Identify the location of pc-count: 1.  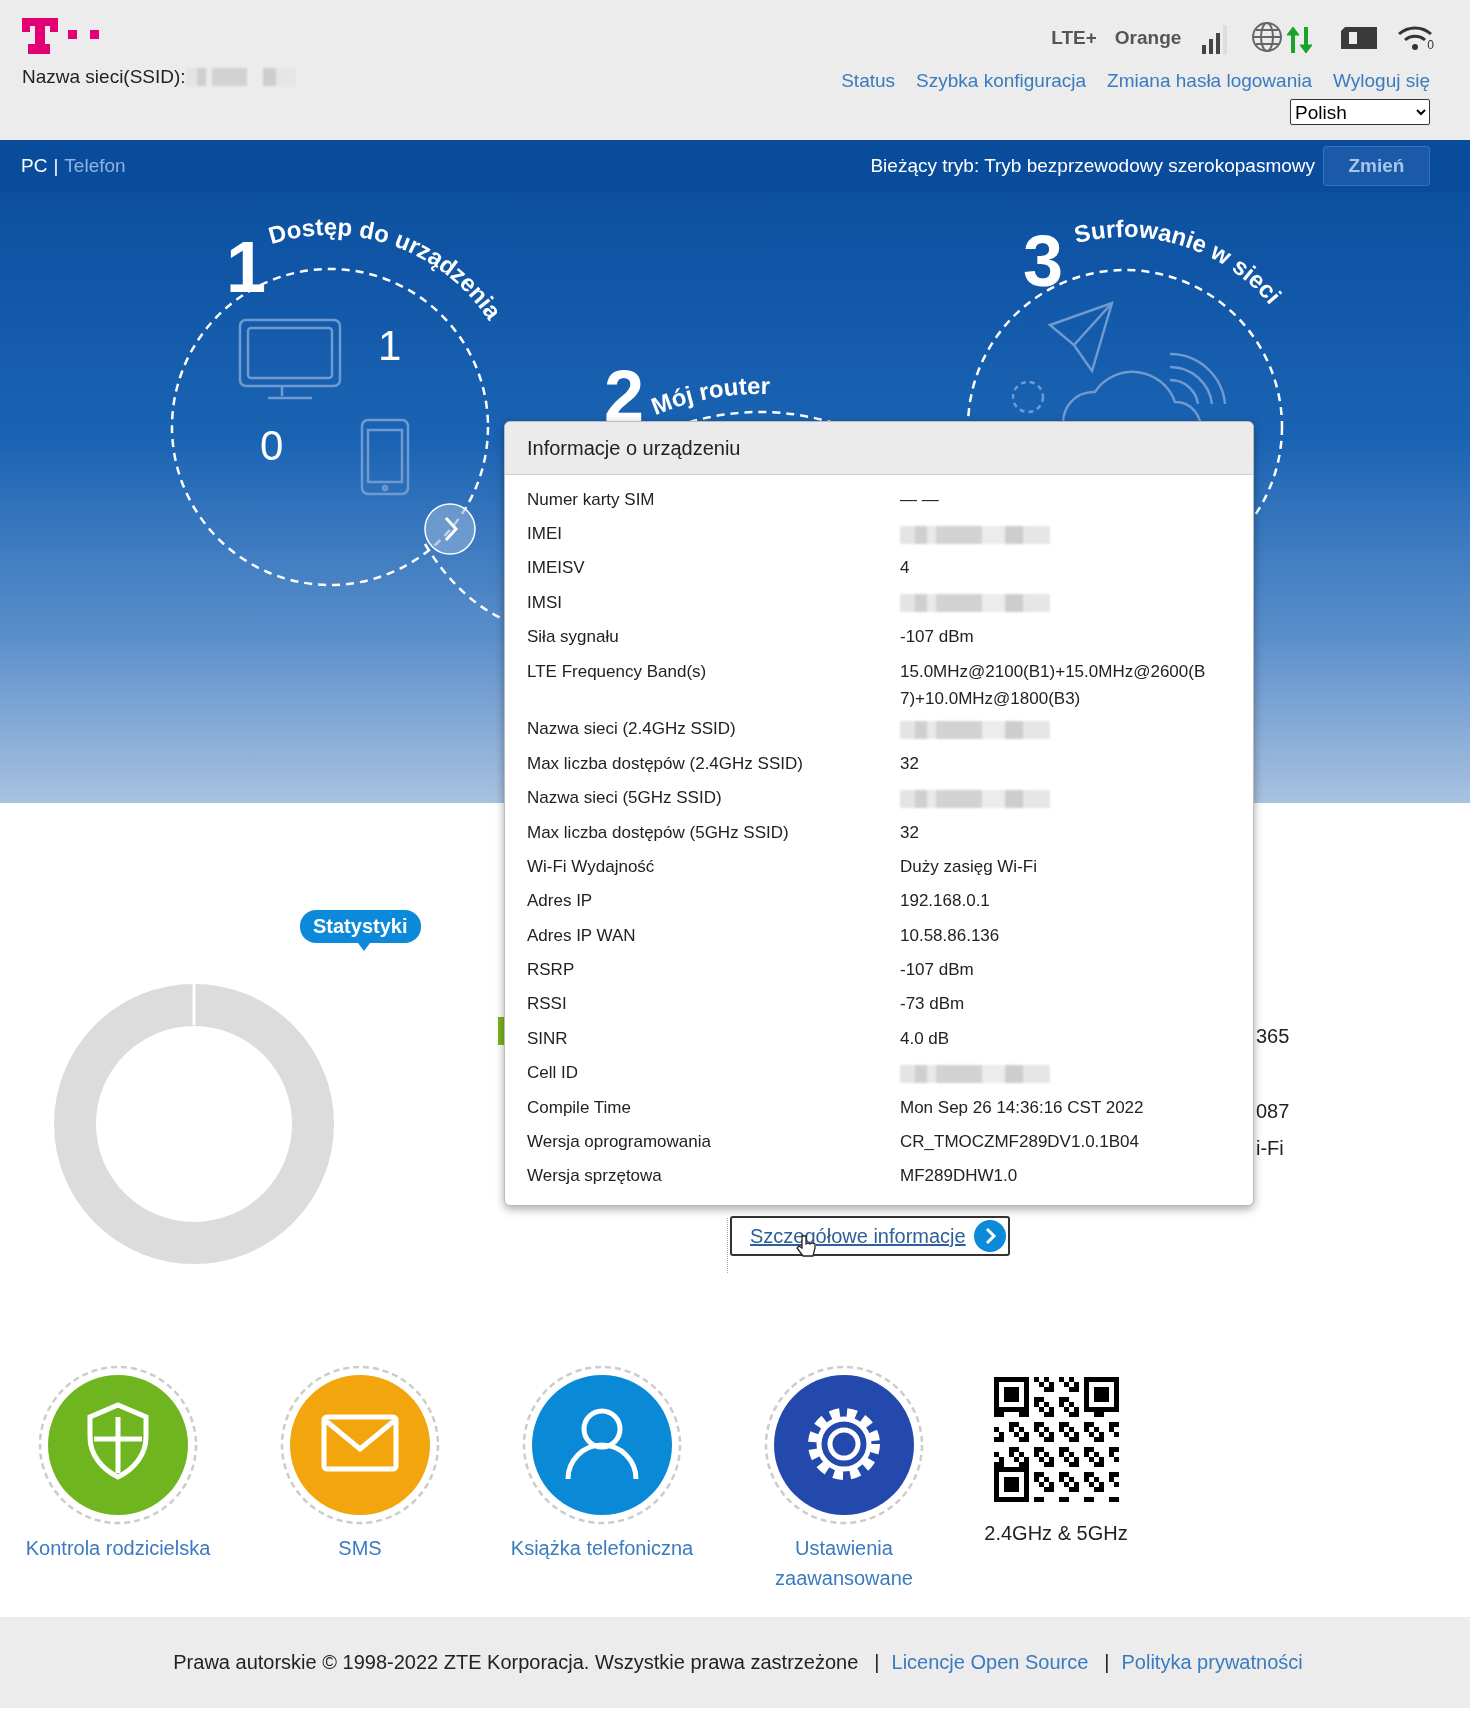
(390, 345).